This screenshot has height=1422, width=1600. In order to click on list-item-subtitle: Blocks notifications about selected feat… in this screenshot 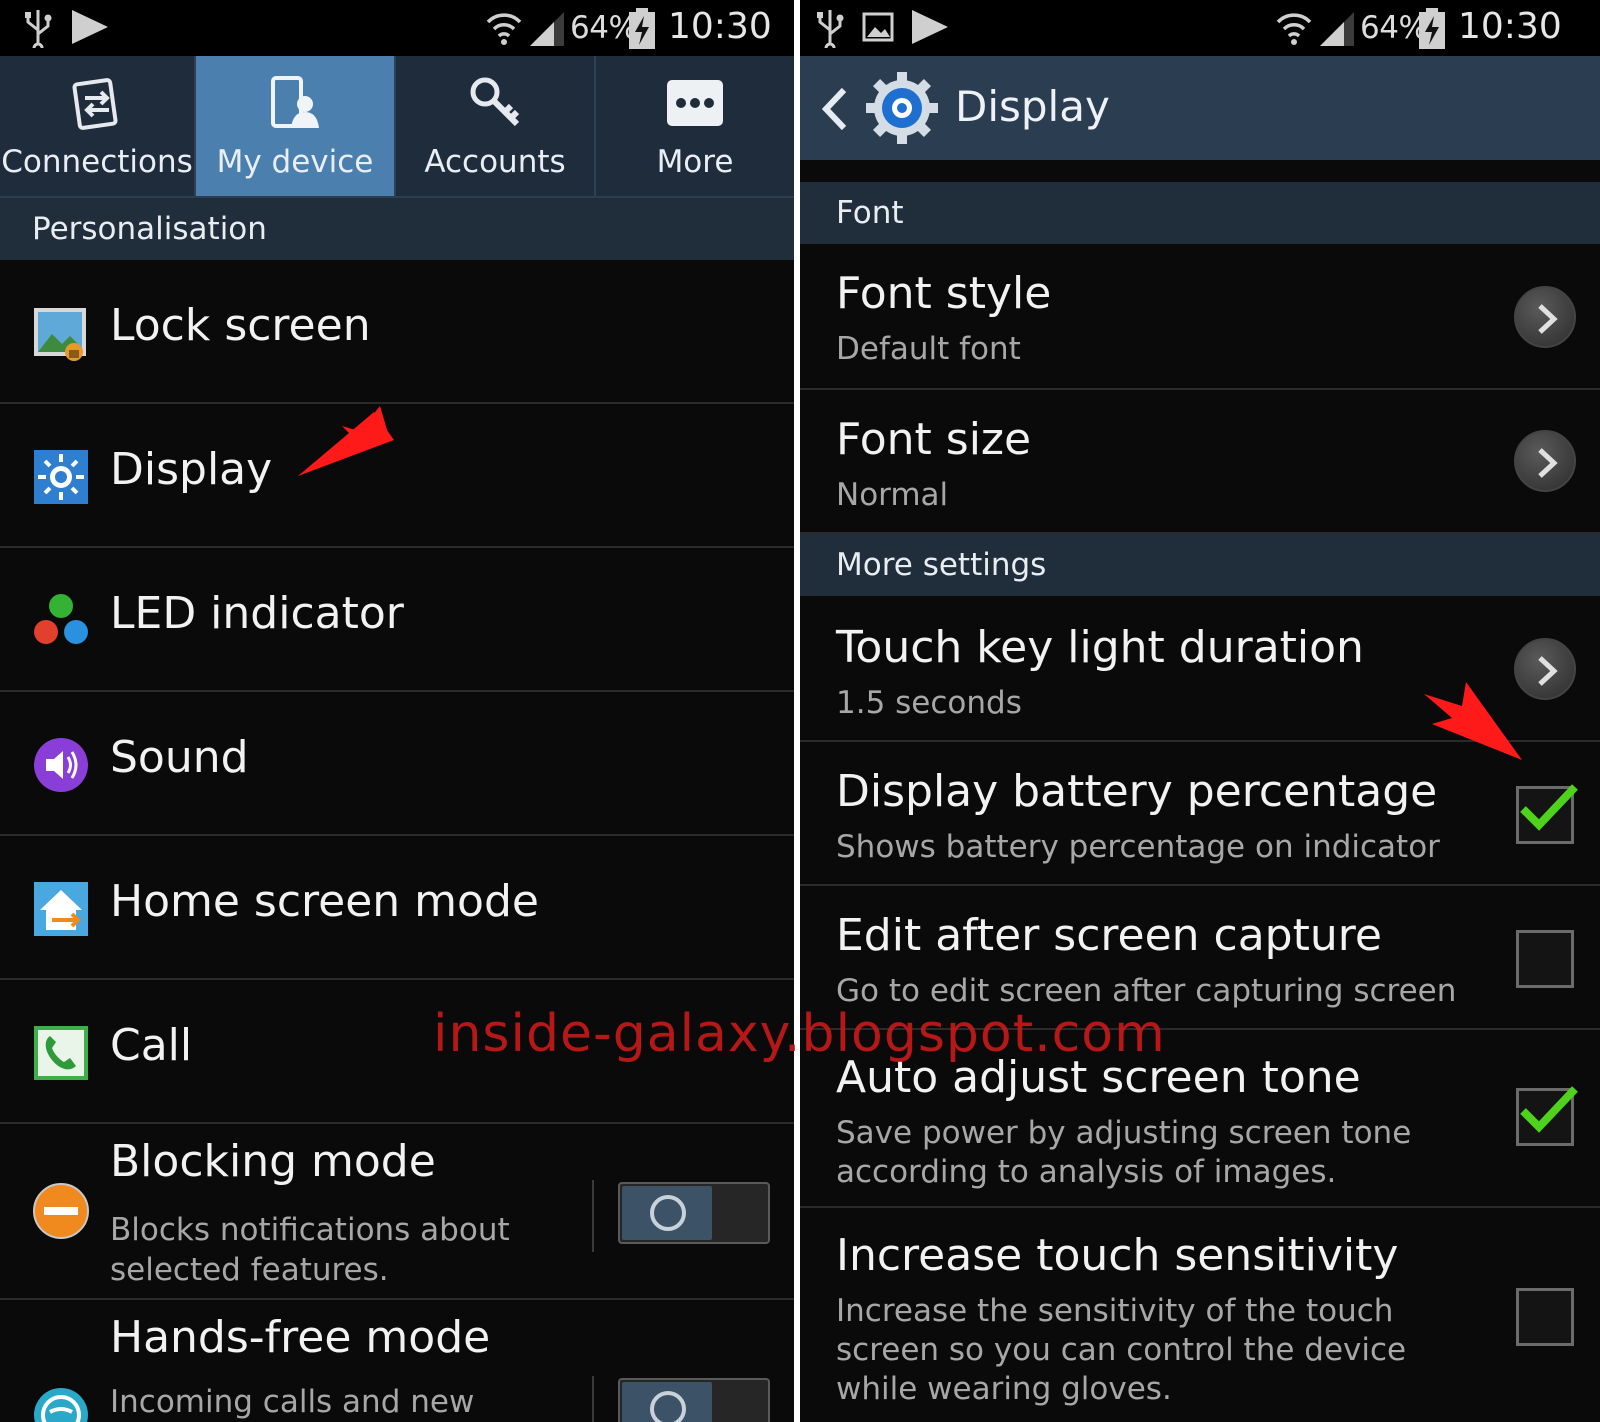, I will do `click(310, 1250)`.